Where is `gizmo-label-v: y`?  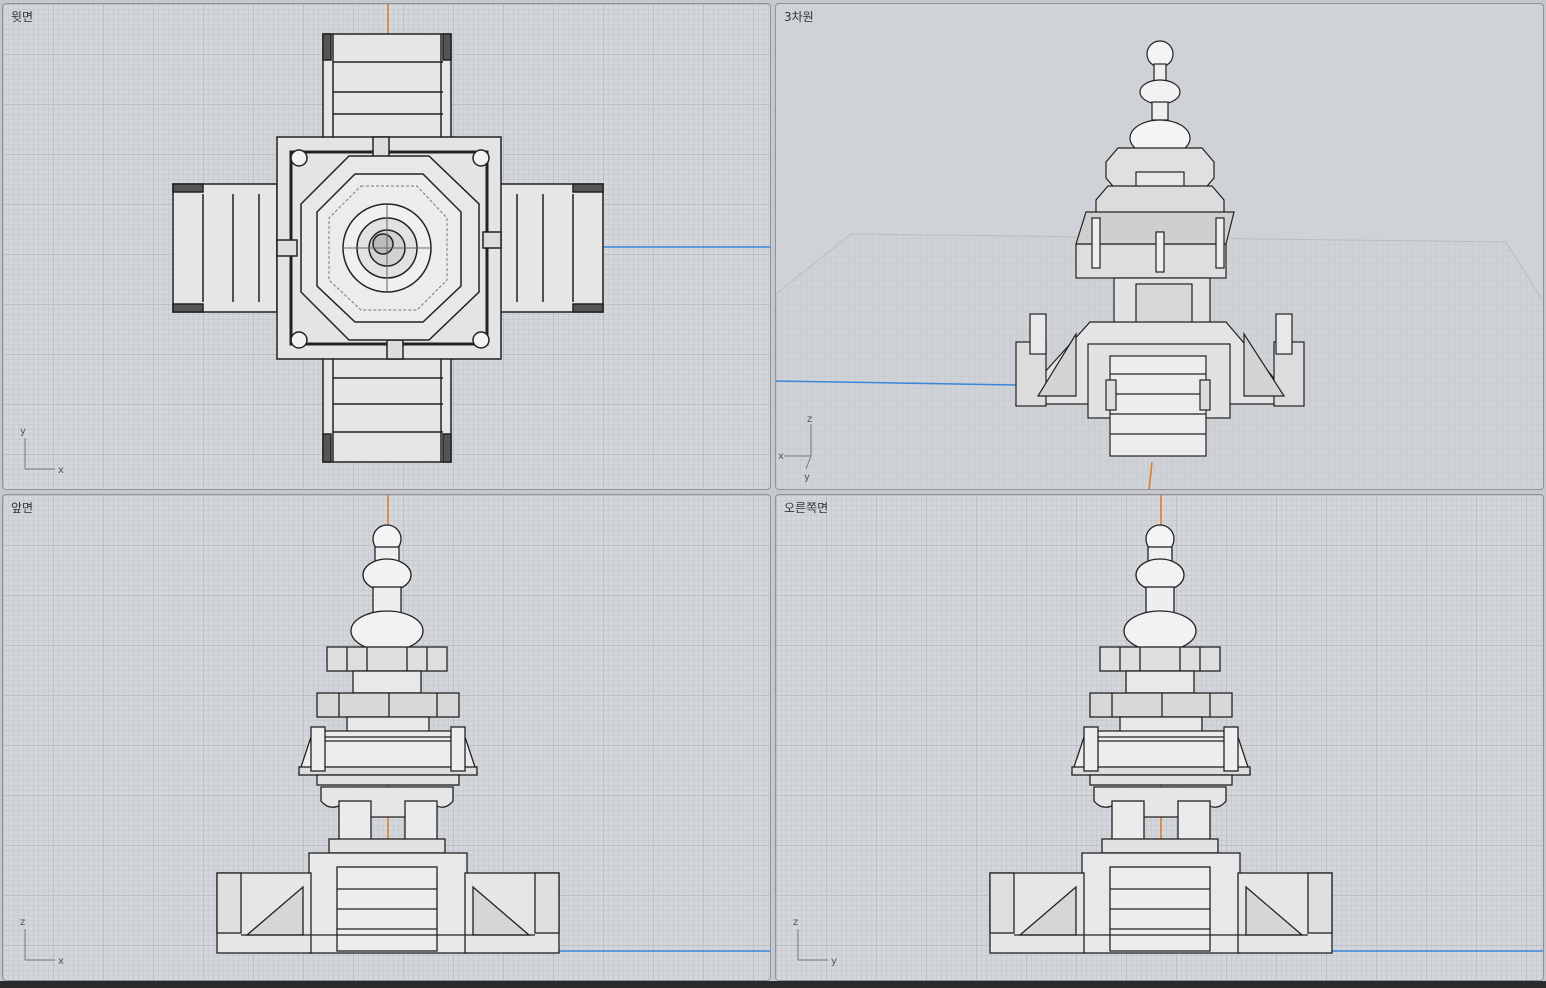 gizmo-label-v: y is located at coordinates (23, 431).